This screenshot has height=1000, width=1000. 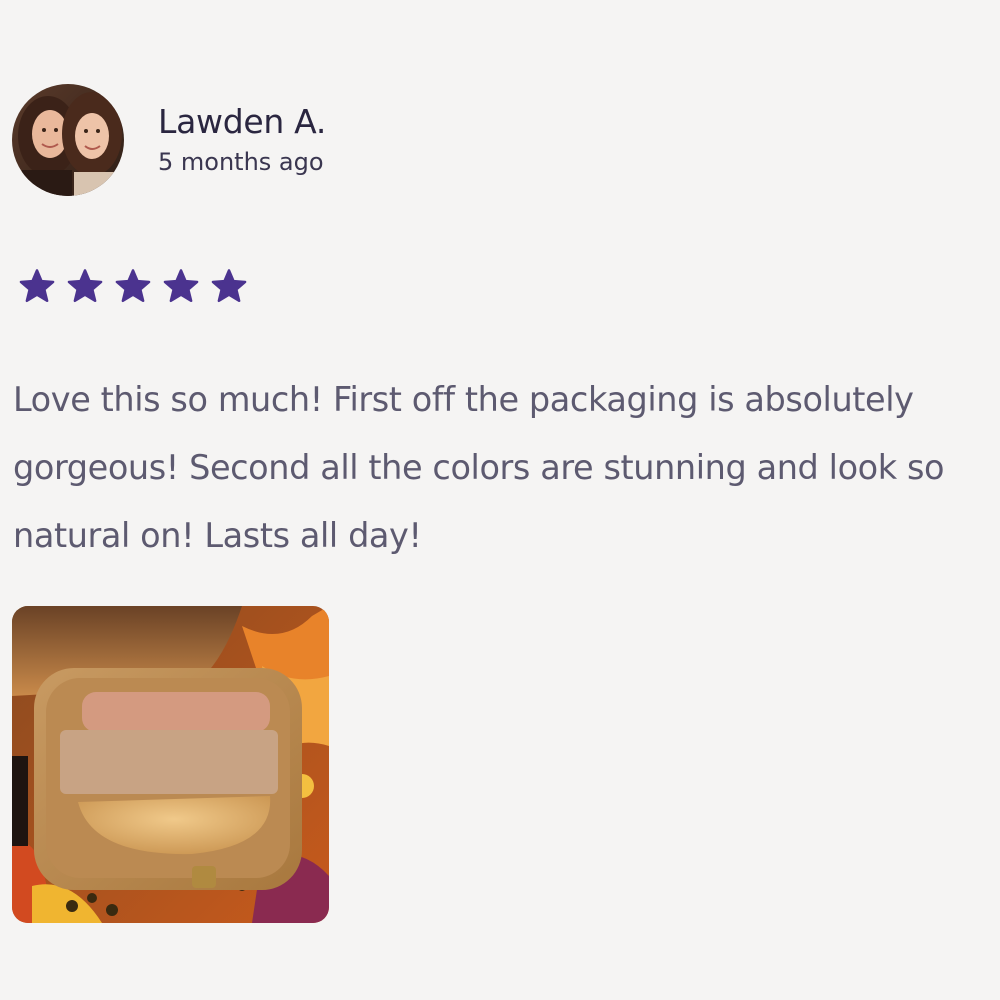 What do you see at coordinates (241, 162) in the screenshot?
I see `review-timestamp: 5 months ago` at bounding box center [241, 162].